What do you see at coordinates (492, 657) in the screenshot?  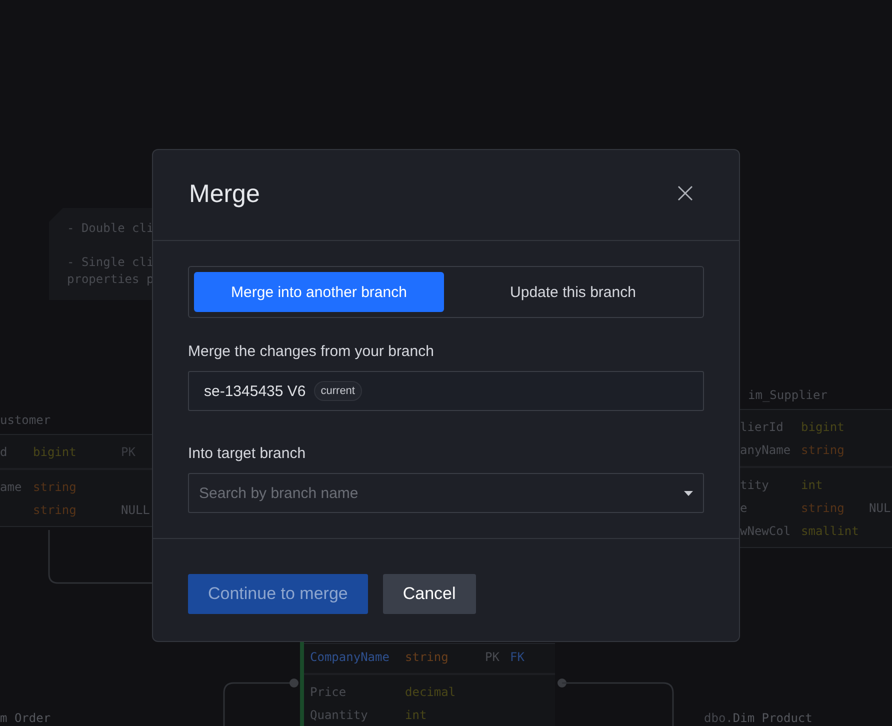 I see `column-attribute: PK` at bounding box center [492, 657].